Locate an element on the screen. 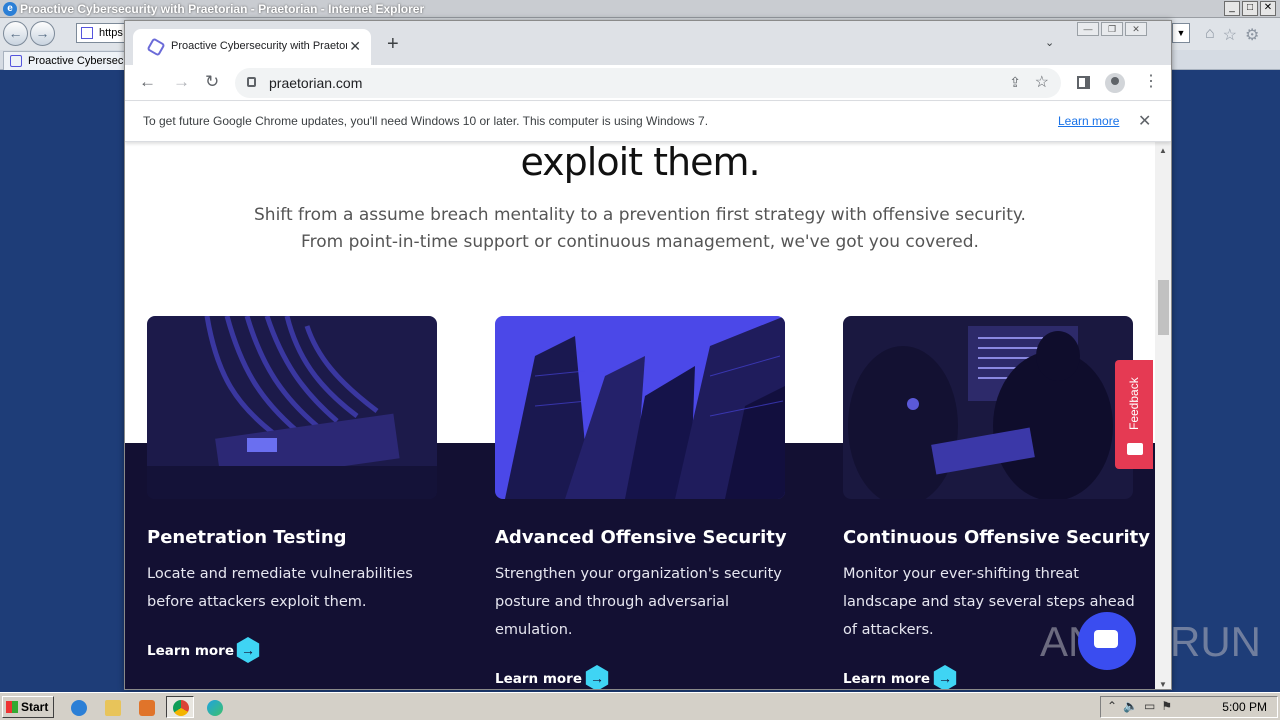  taskbar-chrome-icon is located at coordinates (180, 707).